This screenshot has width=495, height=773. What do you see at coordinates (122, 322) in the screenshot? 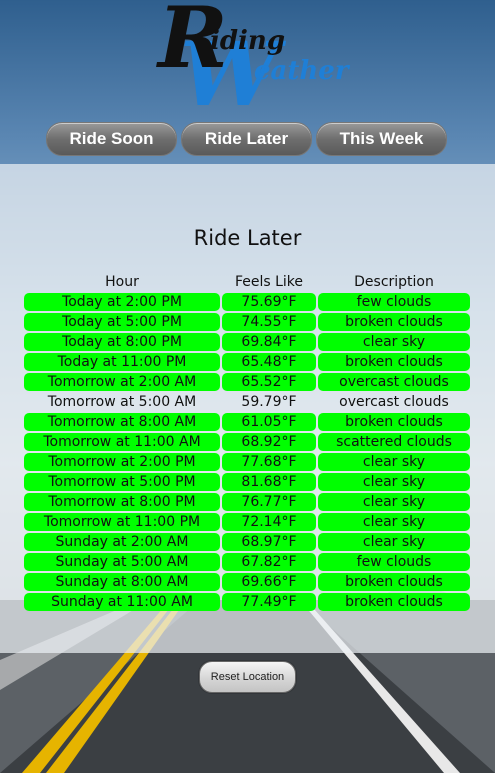
I see `cell-hour: Today at 5:00 PM` at bounding box center [122, 322].